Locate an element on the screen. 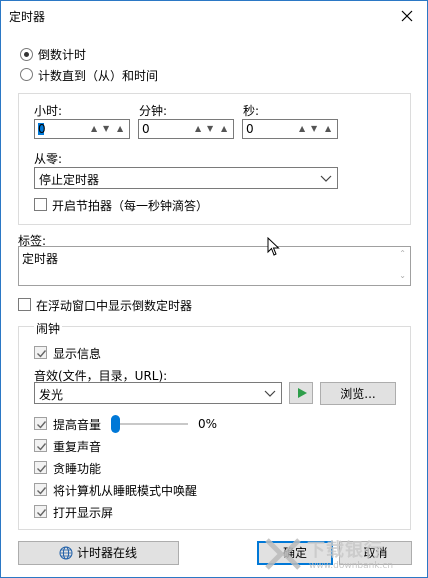 Image resolution: width=428 pixels, height=578 pixels. tag-value: 定时器 is located at coordinates (40, 259).